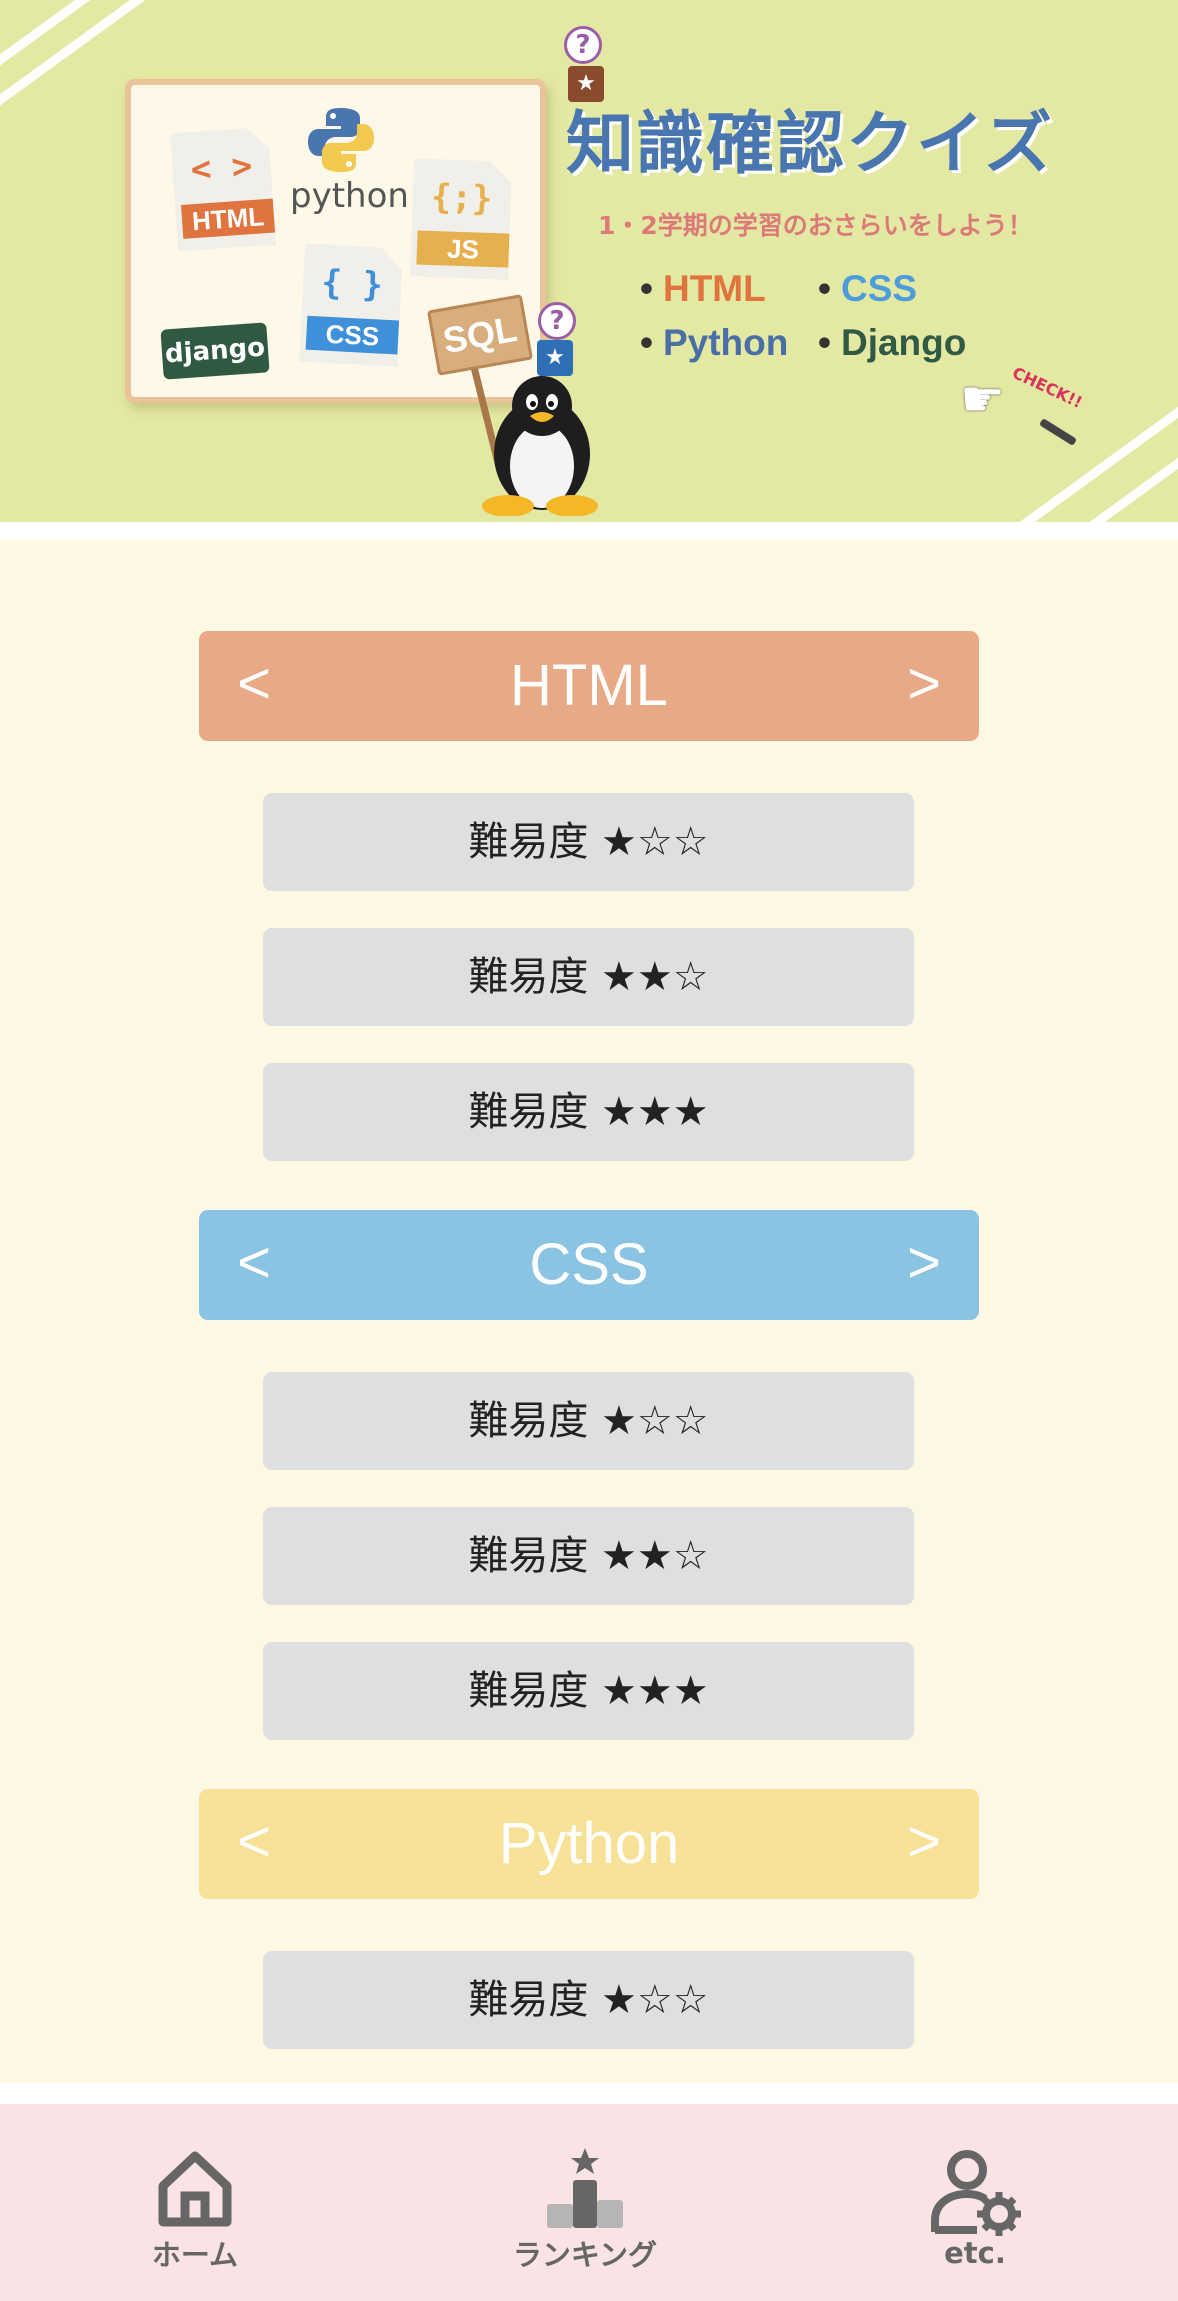  I want to click on category-header-python: < Python >, so click(589, 1844).